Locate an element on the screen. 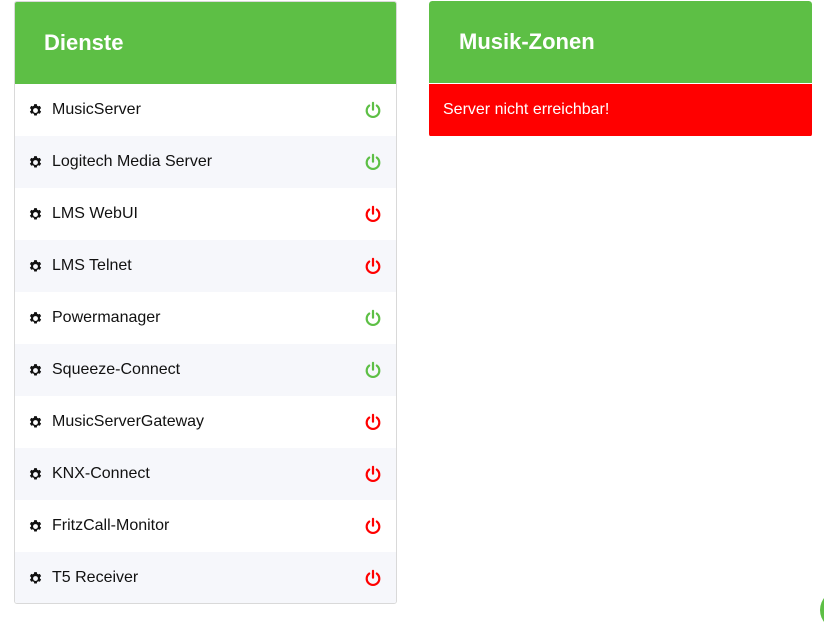  music-zones-panel-header: Musik-Zonen is located at coordinates (620, 42).